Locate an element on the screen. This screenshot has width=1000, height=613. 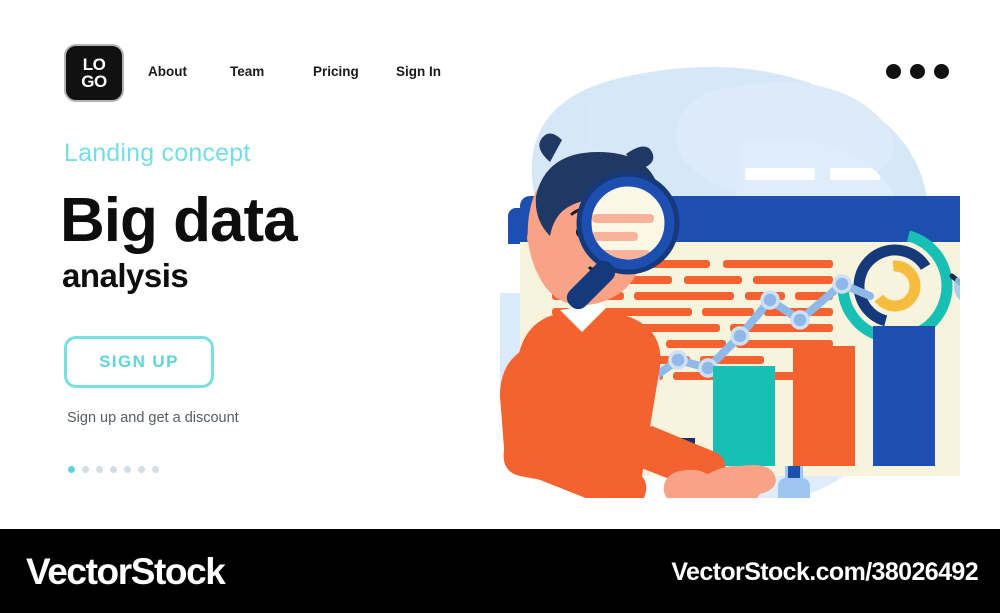
hero-eyebrow: Landing concept is located at coordinates (157, 153).